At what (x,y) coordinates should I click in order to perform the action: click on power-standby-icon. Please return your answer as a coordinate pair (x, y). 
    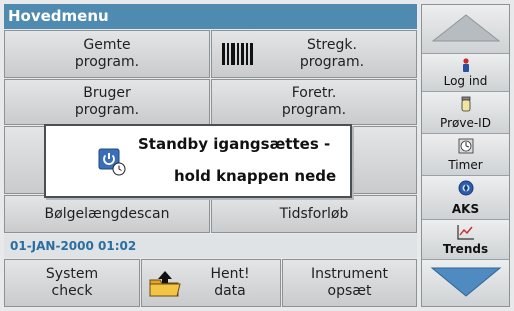
    Looking at the image, I should click on (113, 165).